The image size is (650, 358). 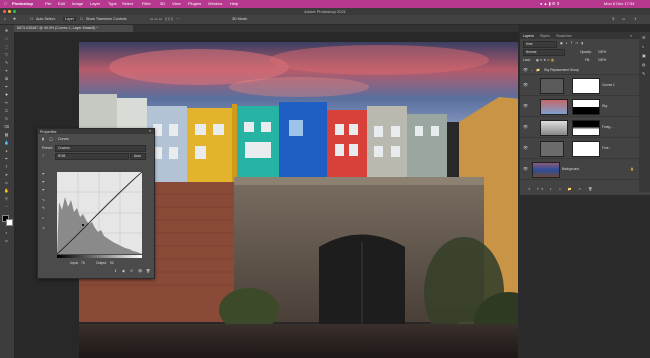 What do you see at coordinates (644, 64) in the screenshot?
I see `channels-icon: ◍` at bounding box center [644, 64].